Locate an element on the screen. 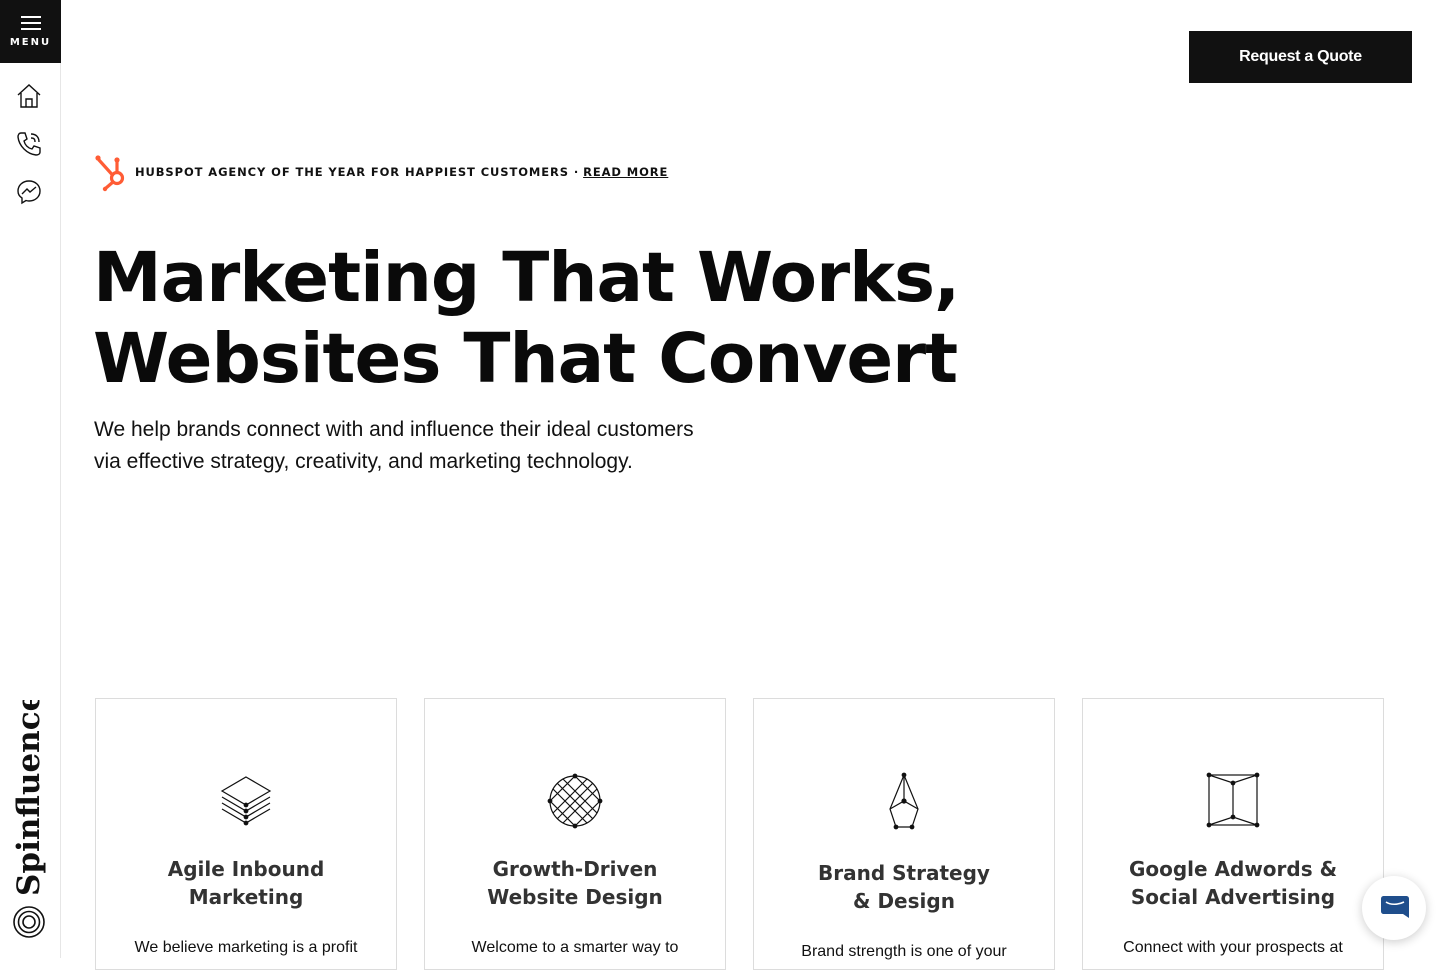 This screenshot has width=1441, height=970. hero-heading-line2: Websites That Convert is located at coordinates (525, 359).